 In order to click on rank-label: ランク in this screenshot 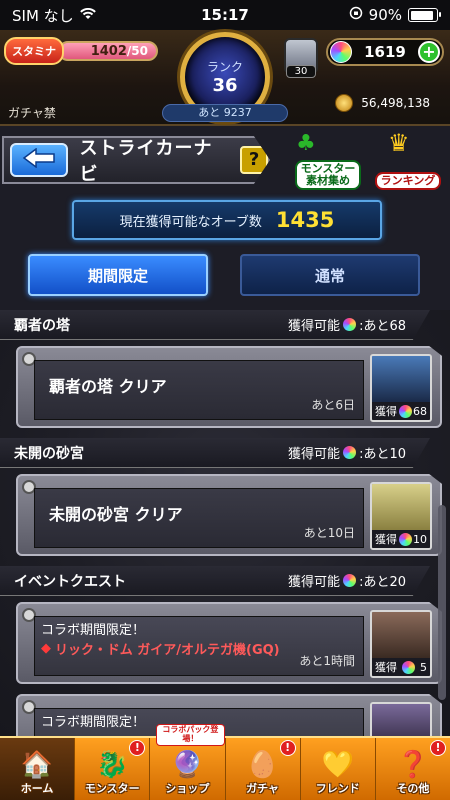, I will do `click(224, 67)`.